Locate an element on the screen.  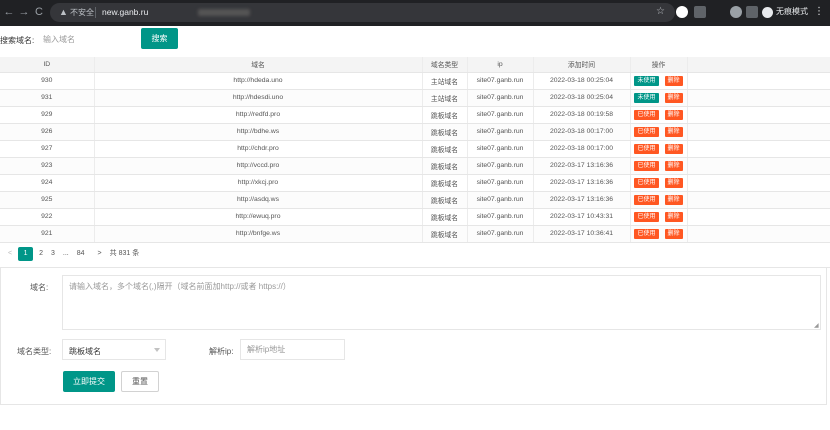
cell-domain: http://vccd.pro is located at coordinates (258, 166).